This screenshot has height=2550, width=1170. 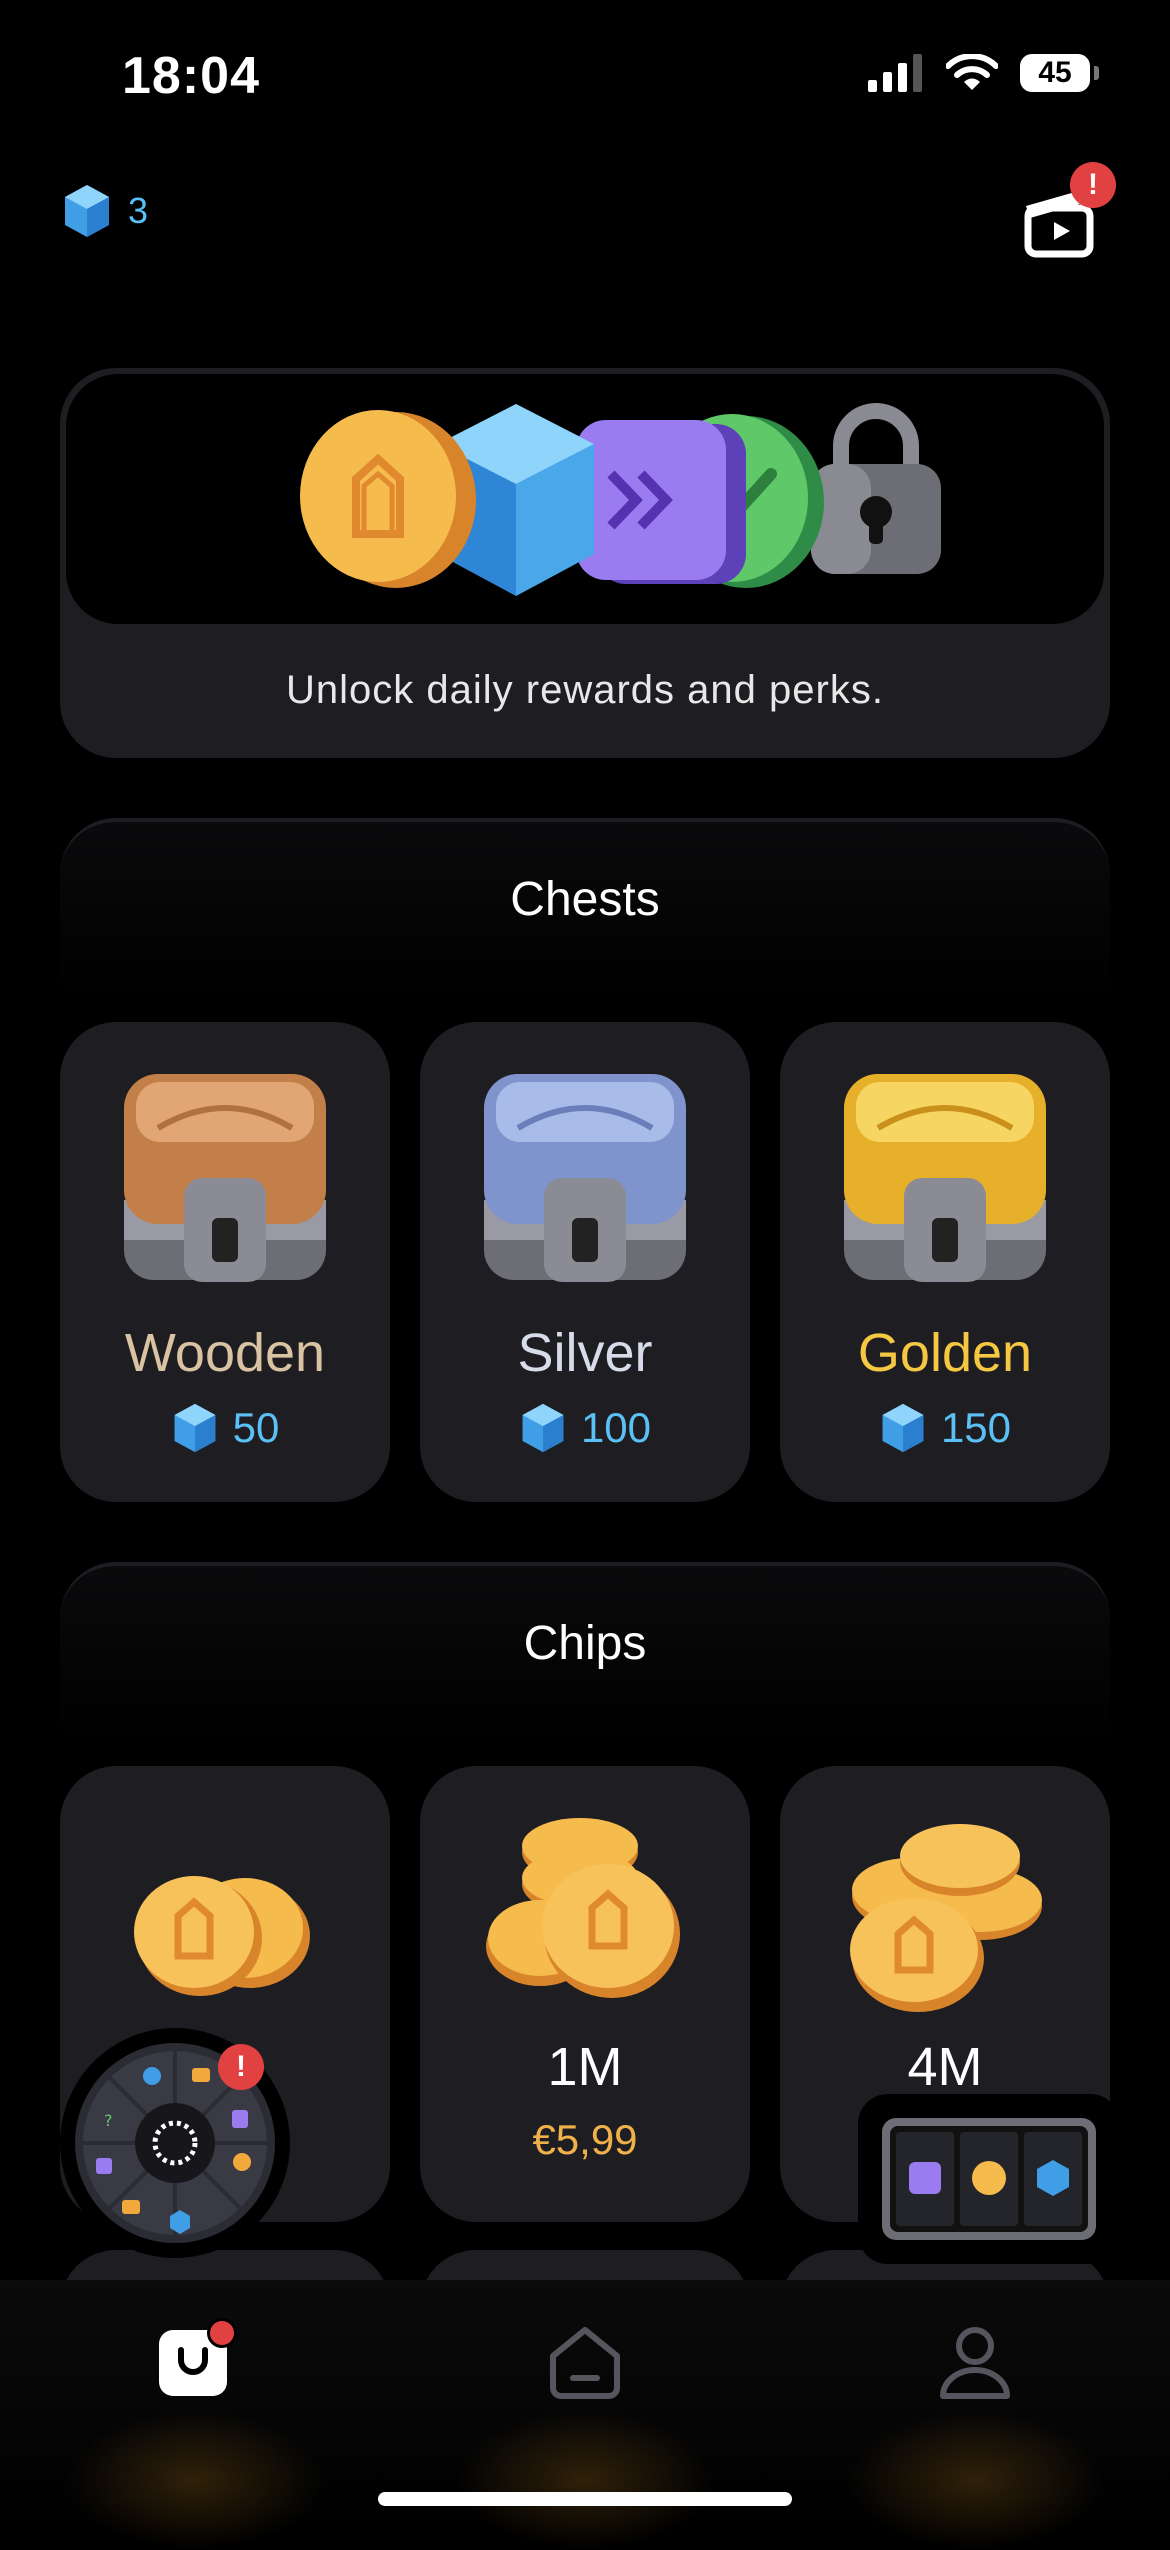 What do you see at coordinates (585, 1353) in the screenshot?
I see `chest-name-silver: Silver` at bounding box center [585, 1353].